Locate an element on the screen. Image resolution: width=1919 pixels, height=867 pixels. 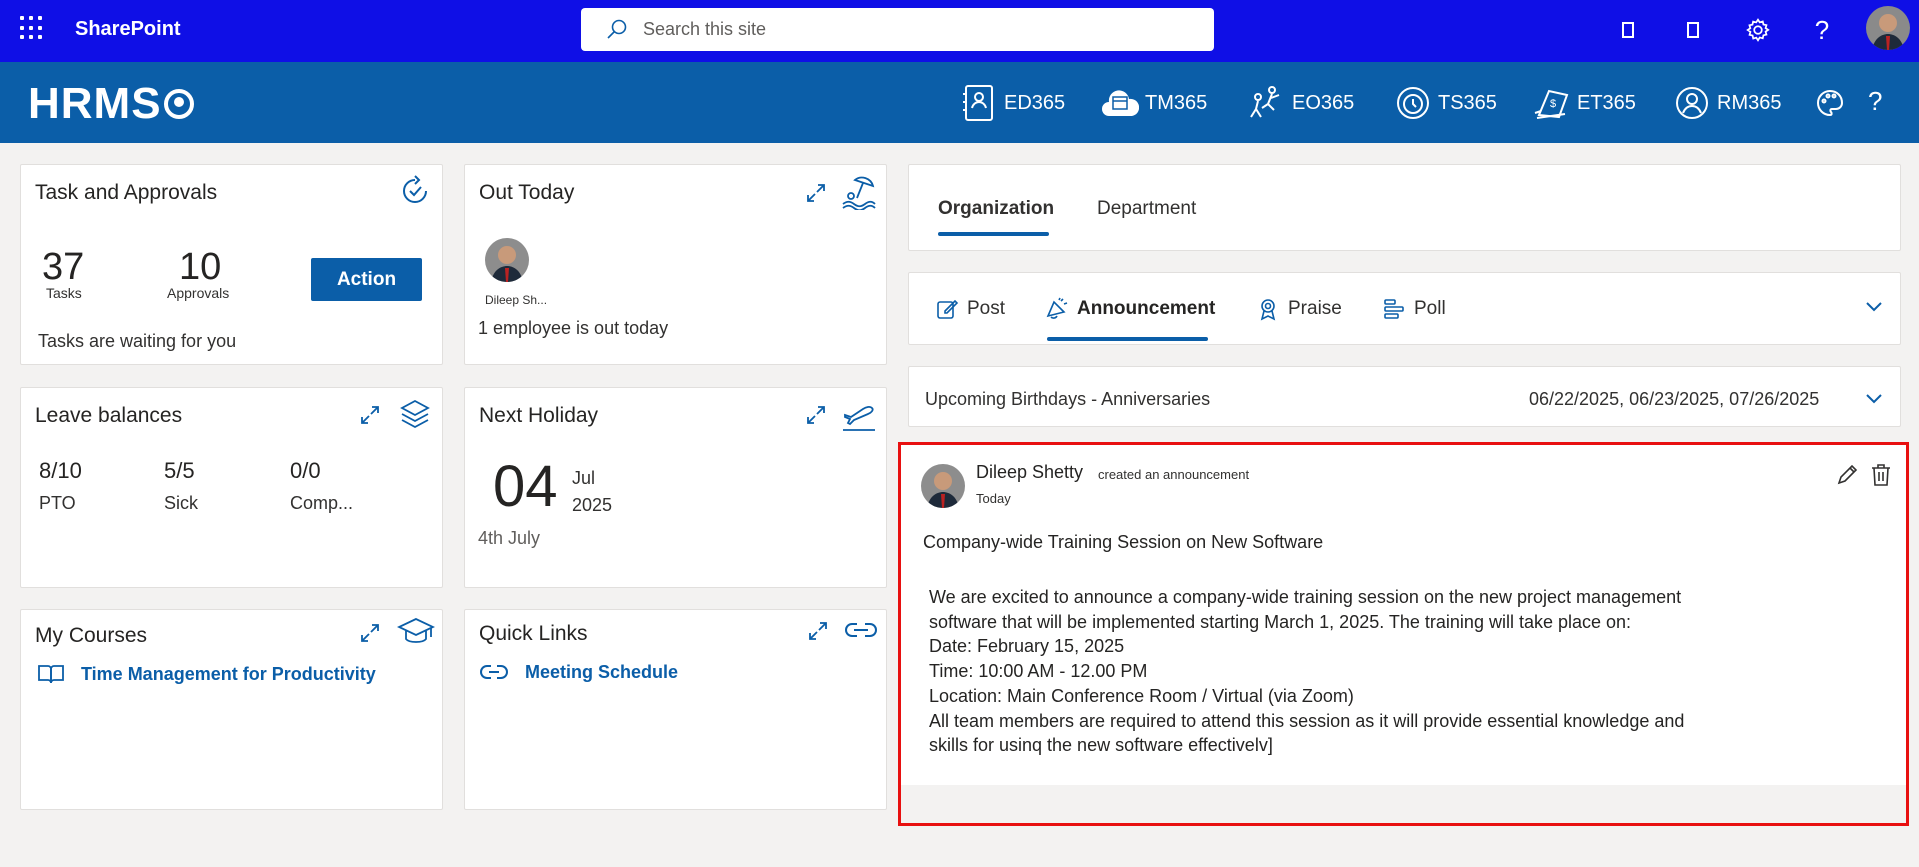
module-et365: $ ET365 is located at coordinates (1584, 103).